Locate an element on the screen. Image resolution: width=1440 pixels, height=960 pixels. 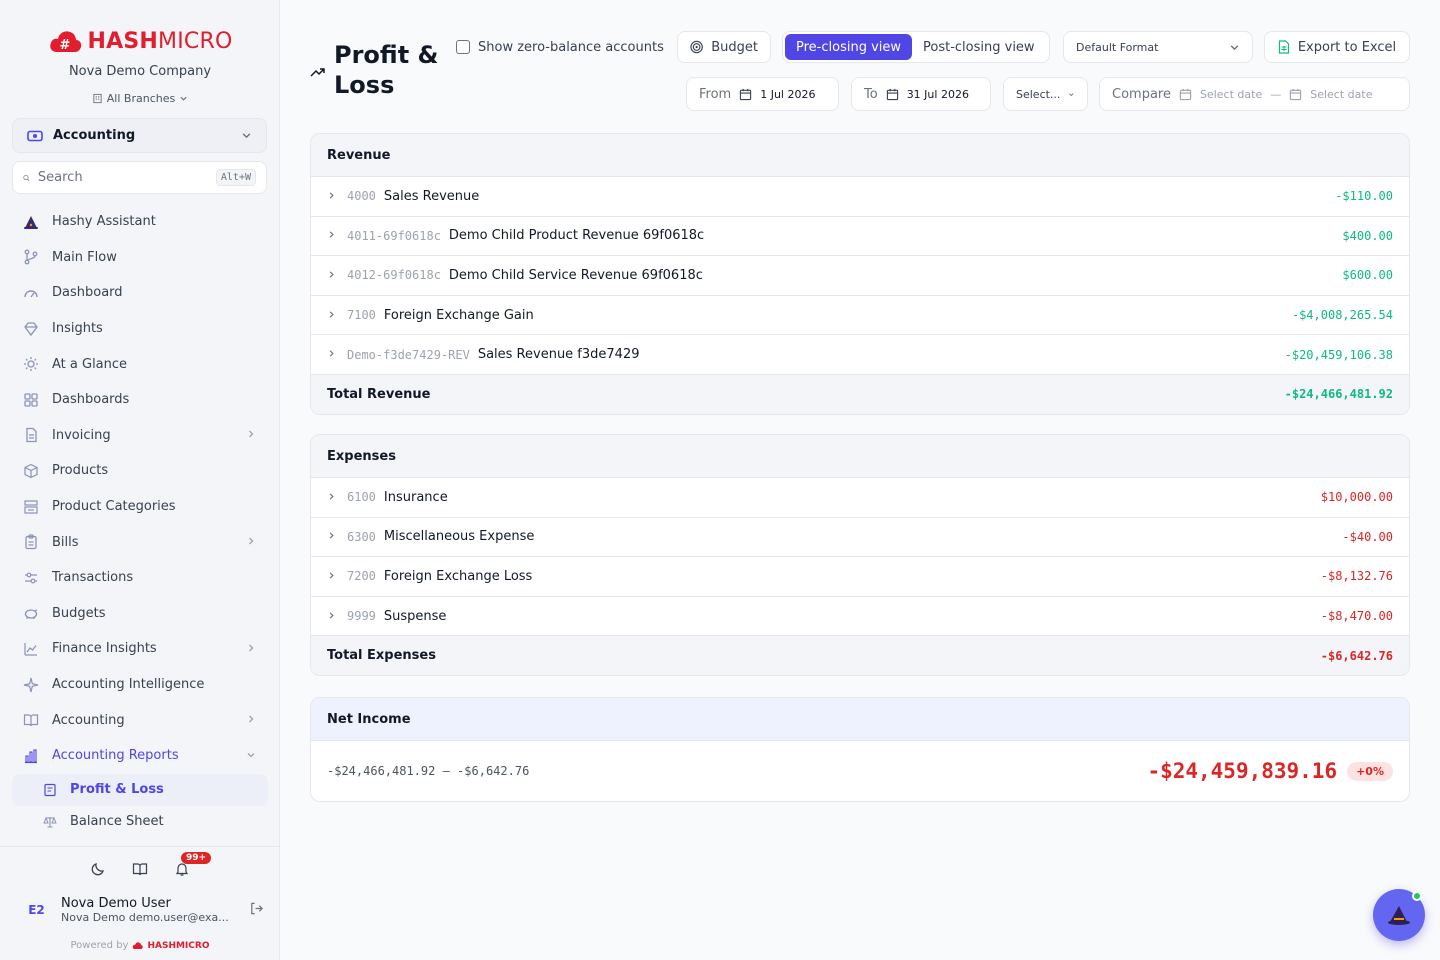
format-select: Default Format is located at coordinates (1158, 47).